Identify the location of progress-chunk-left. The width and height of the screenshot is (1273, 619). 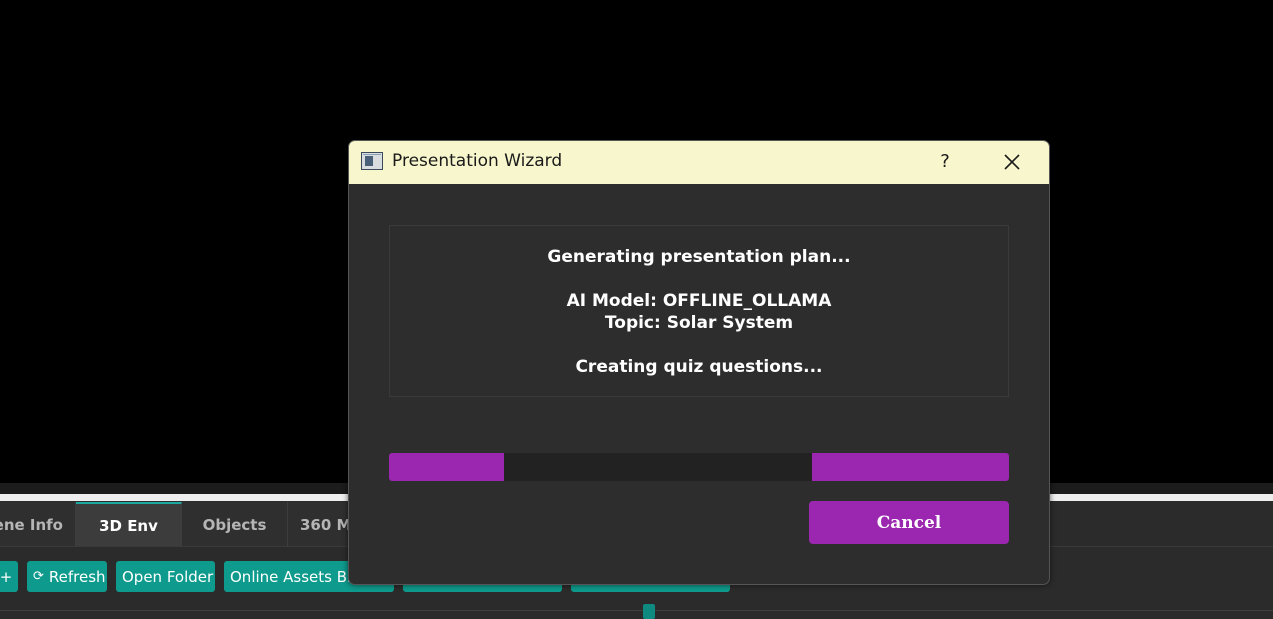
(446, 467).